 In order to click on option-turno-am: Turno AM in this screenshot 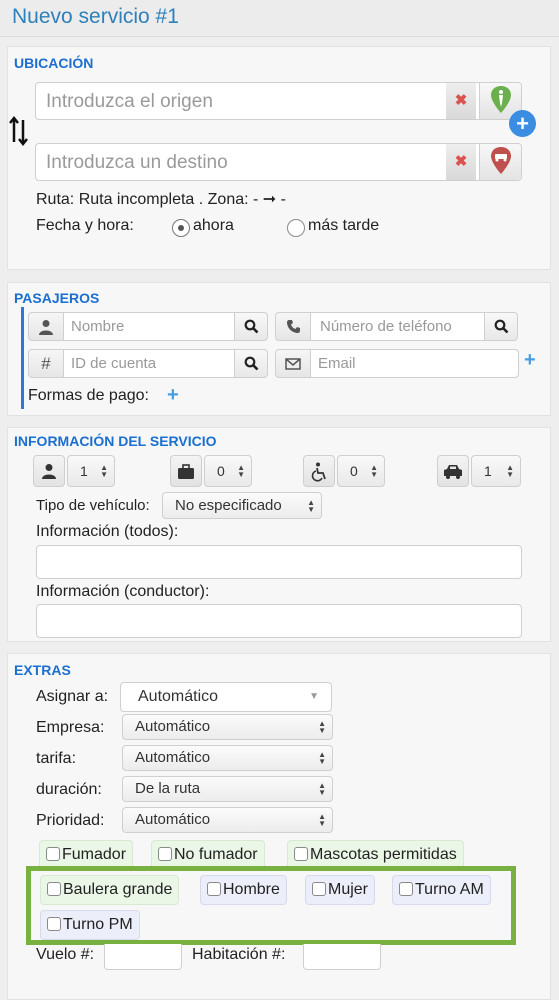, I will do `click(441, 890)`.